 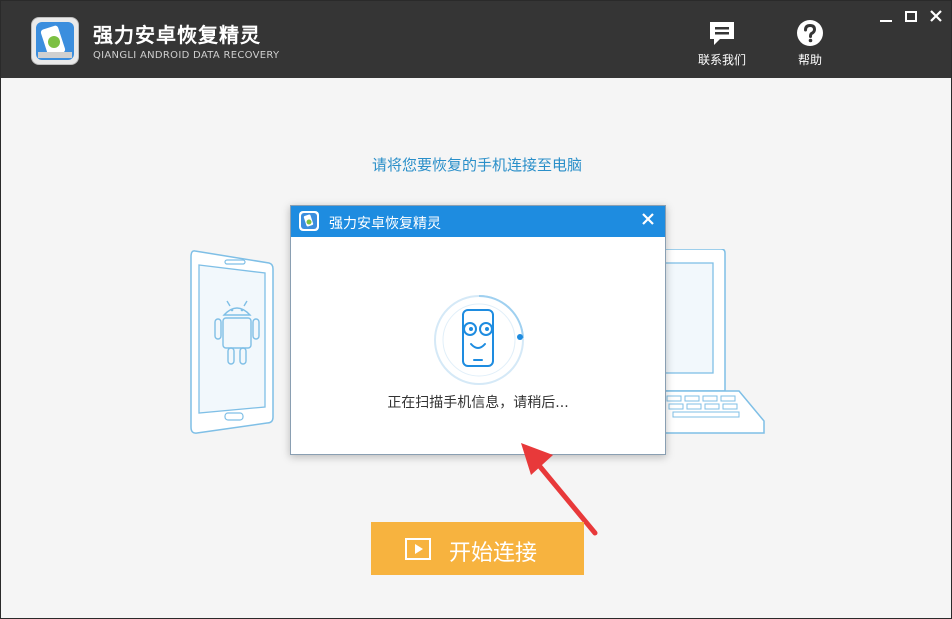 I want to click on dialog-title: 强力安卓恢复精灵, so click(x=385, y=224).